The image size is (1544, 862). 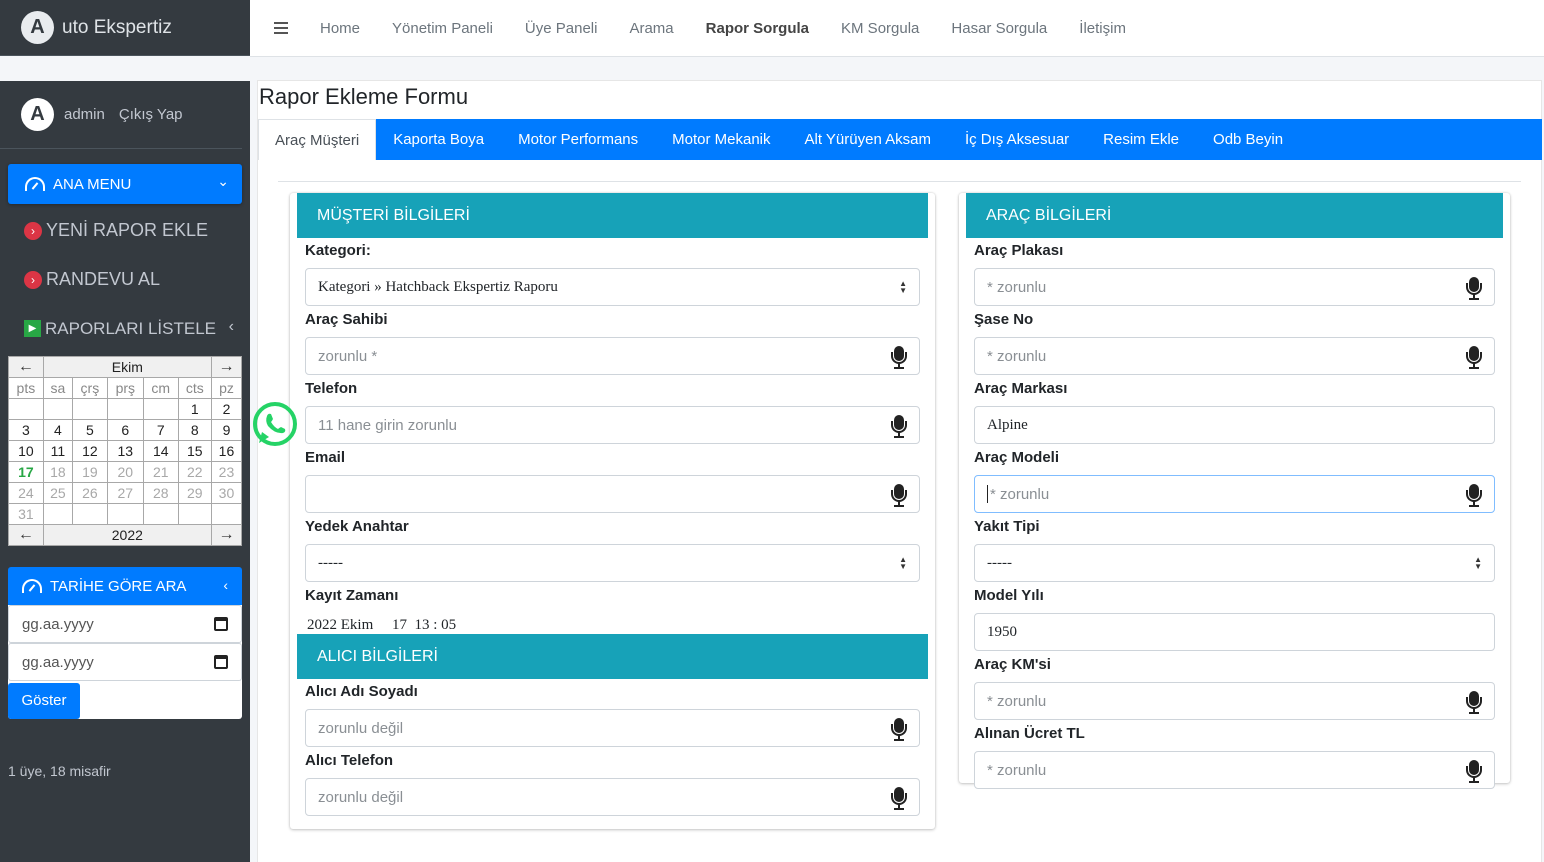 What do you see at coordinates (125, 662) in the screenshot?
I see `end-date-input: gg.aa.yyyy` at bounding box center [125, 662].